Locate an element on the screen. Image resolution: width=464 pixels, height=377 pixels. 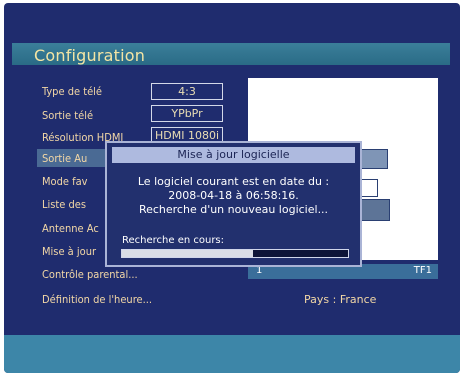
menu-item-tv-output: Sortie télé is located at coordinates (67, 115).